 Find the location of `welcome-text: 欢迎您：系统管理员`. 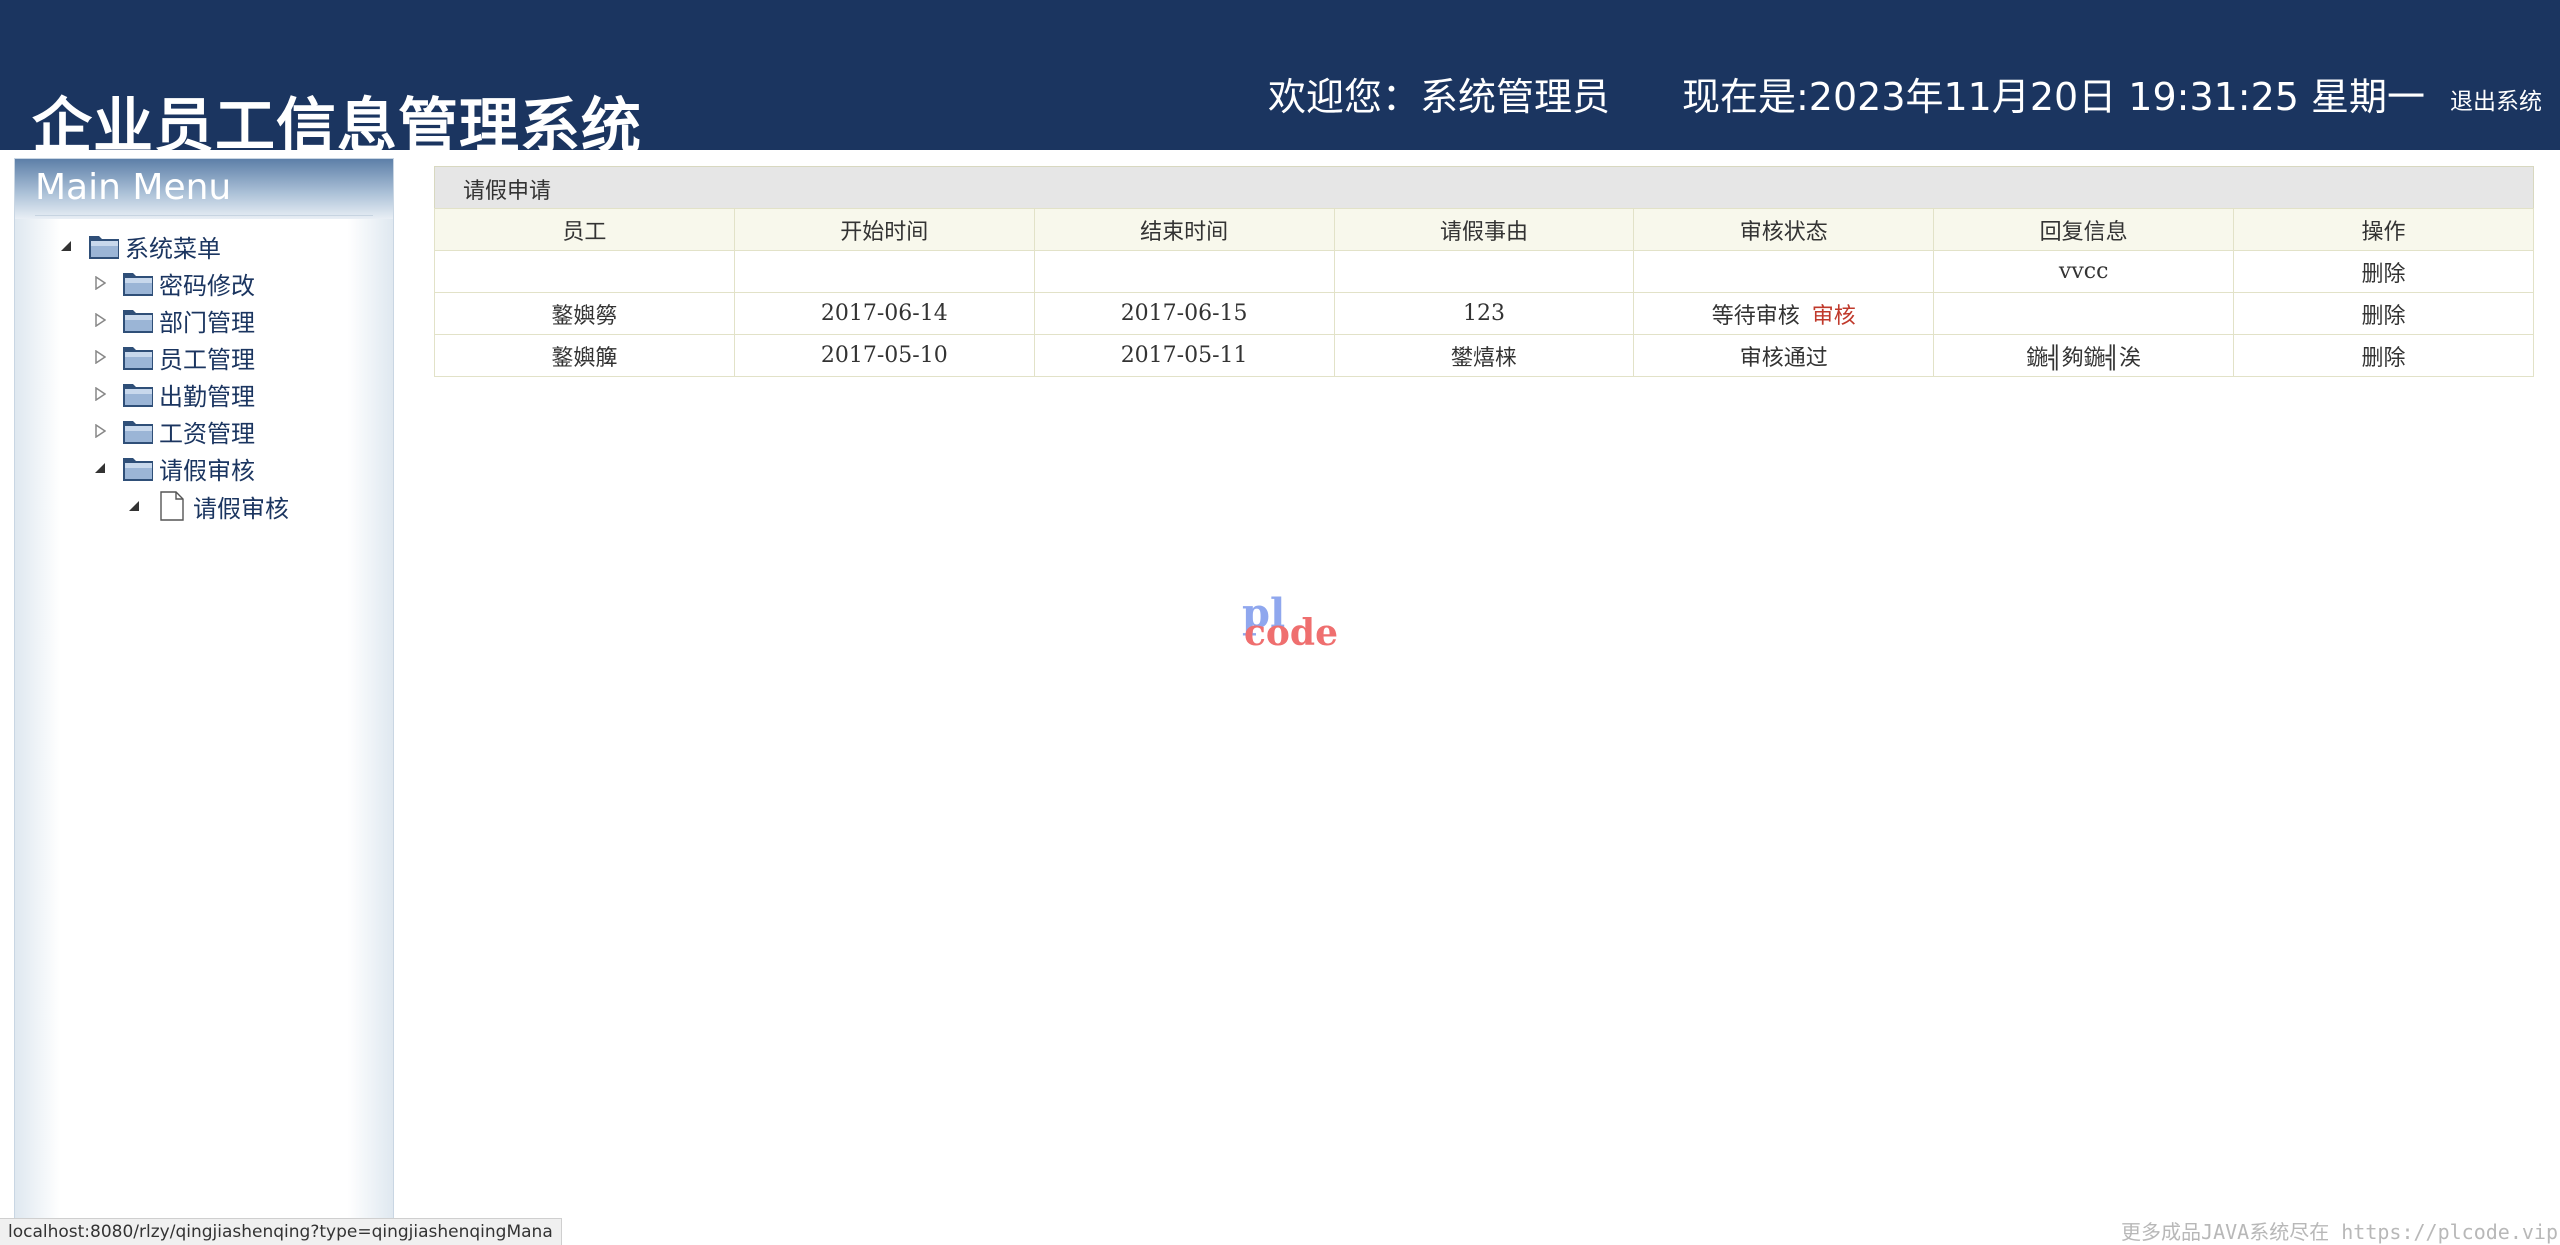

welcome-text: 欢迎您：系统管理员 is located at coordinates (1439, 97).